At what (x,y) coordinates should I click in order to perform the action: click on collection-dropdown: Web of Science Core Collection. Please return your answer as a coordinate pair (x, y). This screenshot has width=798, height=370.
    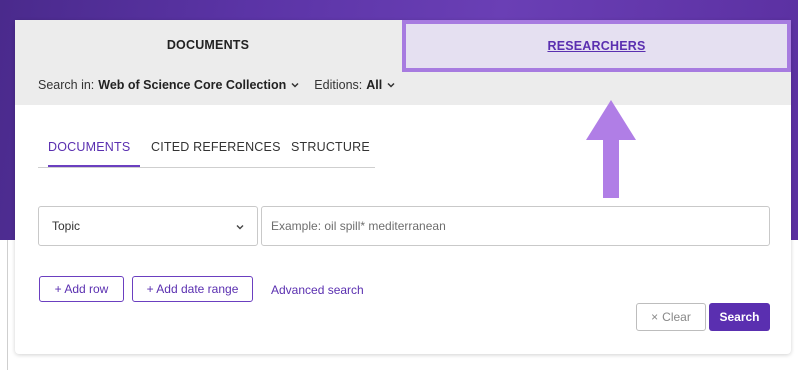
    Looking at the image, I should click on (192, 85).